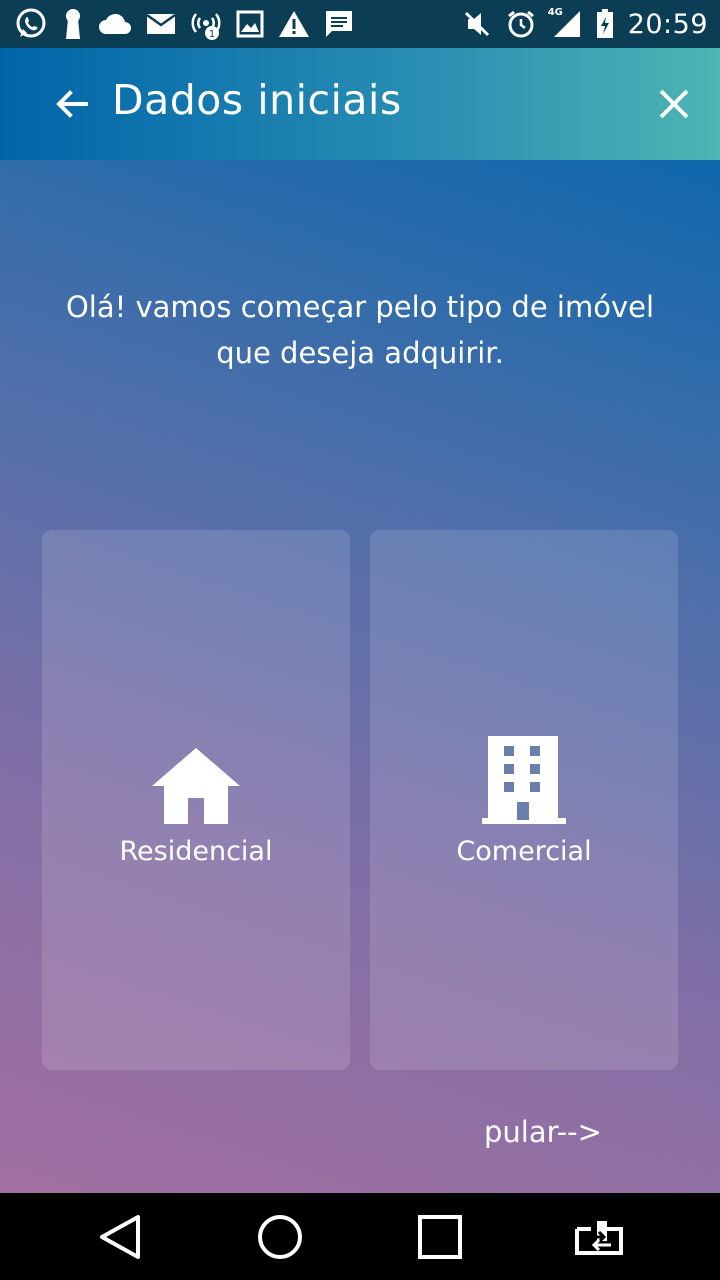 The image size is (720, 1280). Describe the element at coordinates (524, 780) in the screenshot. I see `building-icon` at that location.